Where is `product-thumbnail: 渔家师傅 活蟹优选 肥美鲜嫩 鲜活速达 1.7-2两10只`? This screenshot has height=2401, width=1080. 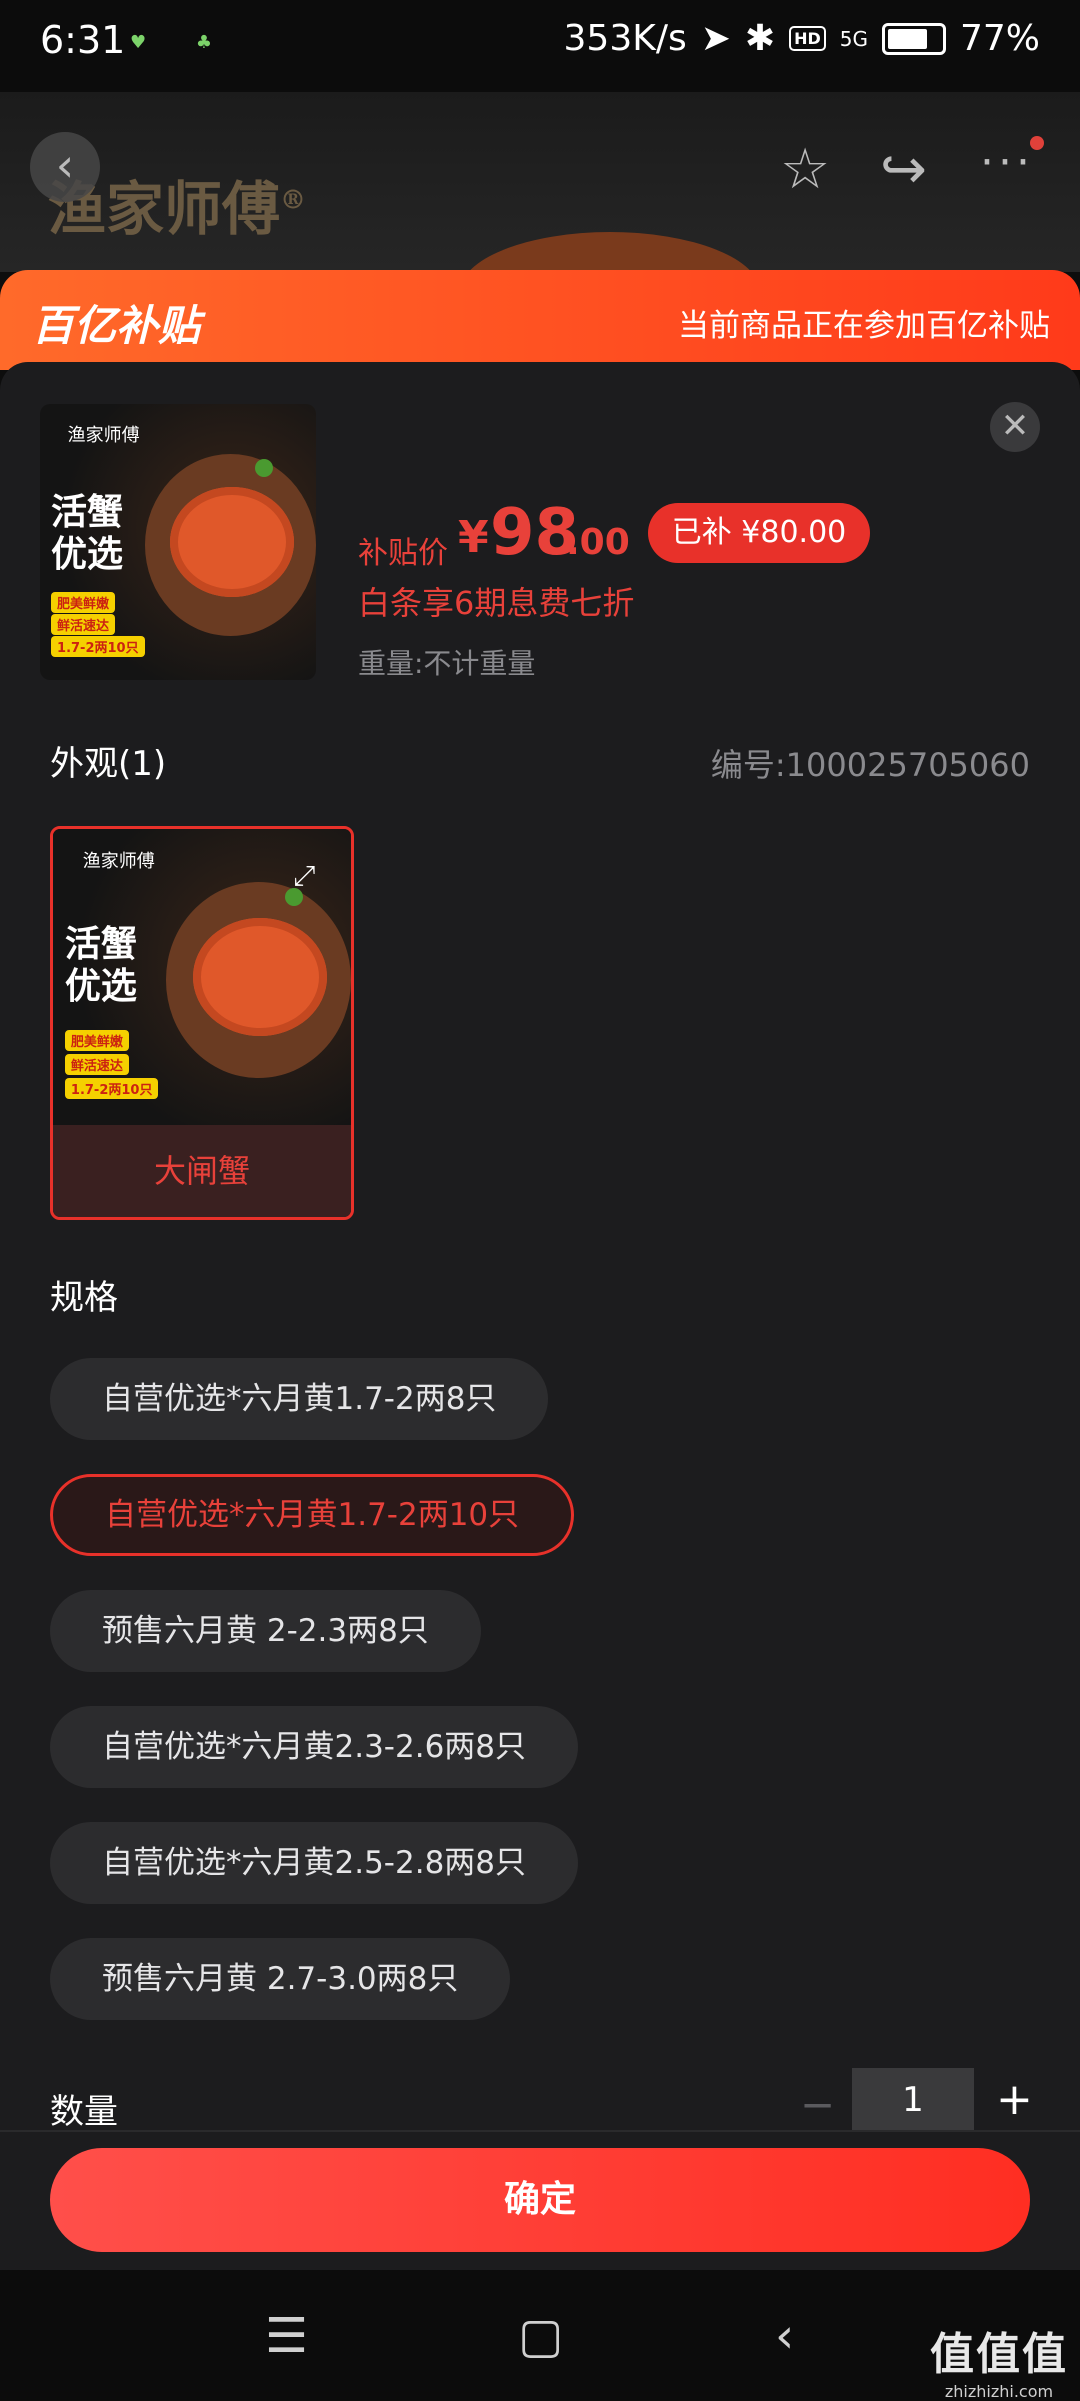 product-thumbnail: 渔家师傅 活蟹优选 肥美鲜嫩 鲜活速达 1.7-2两10只 is located at coordinates (178, 542).